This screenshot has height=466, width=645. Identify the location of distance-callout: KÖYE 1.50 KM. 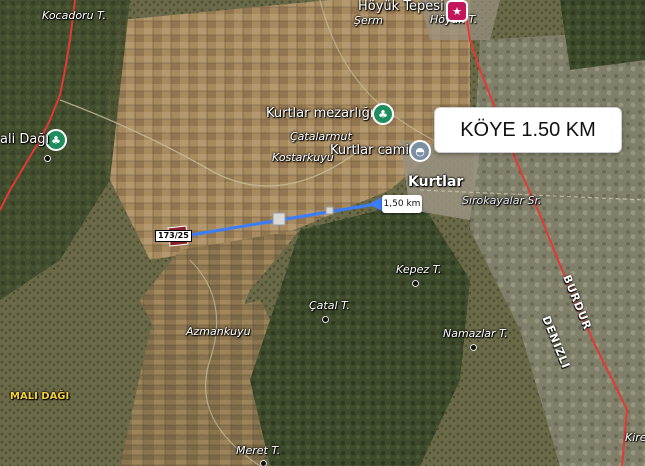
(528, 130).